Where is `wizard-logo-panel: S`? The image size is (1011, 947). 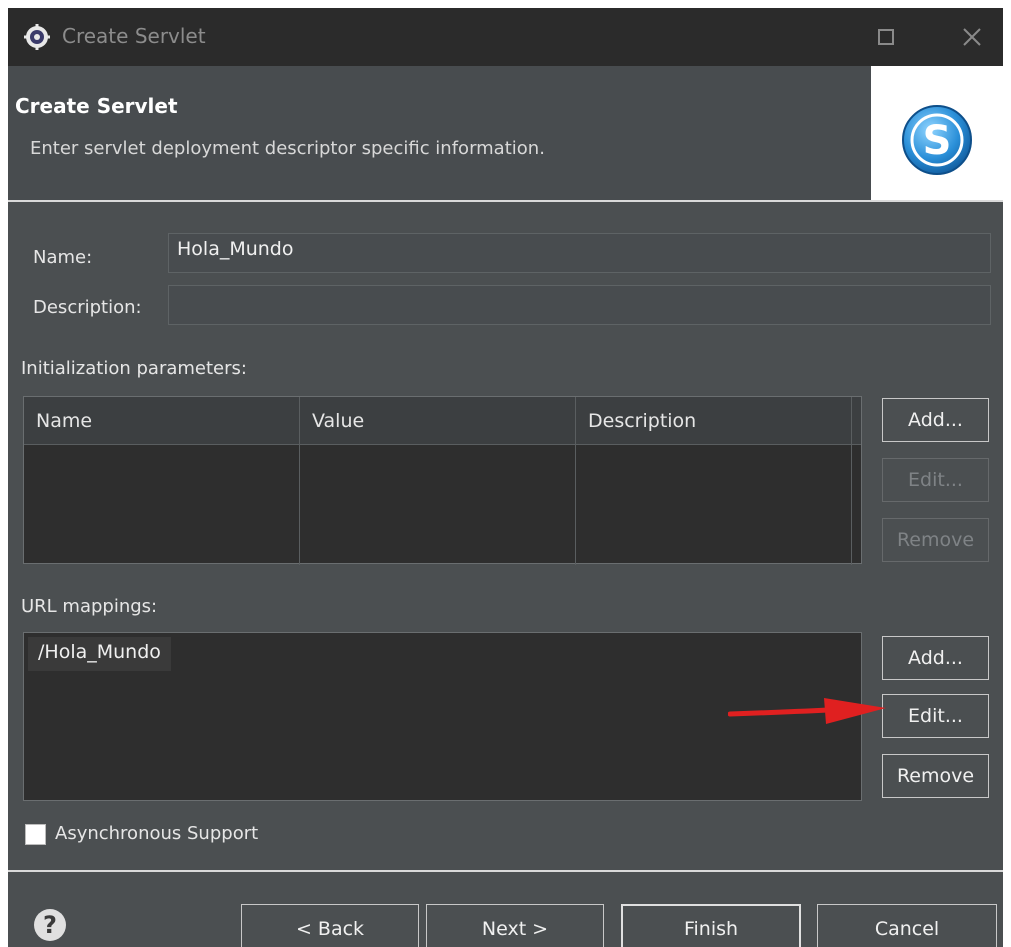
wizard-logo-panel: S is located at coordinates (937, 133).